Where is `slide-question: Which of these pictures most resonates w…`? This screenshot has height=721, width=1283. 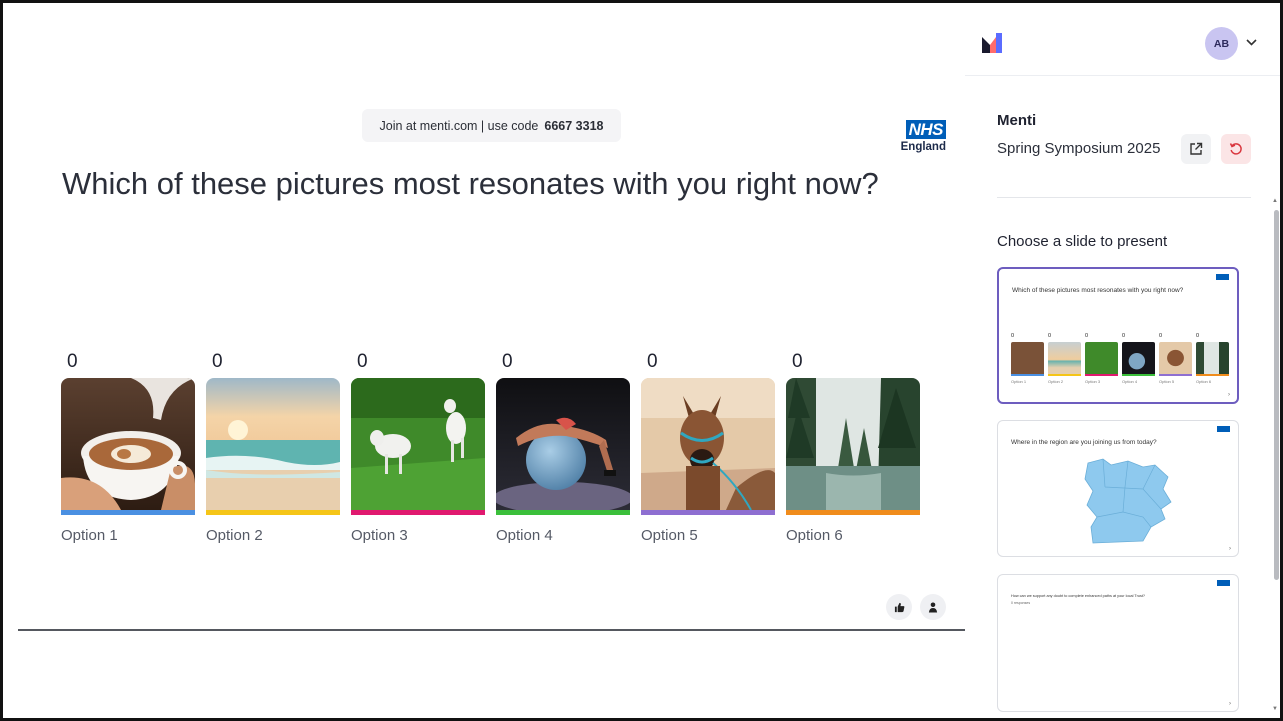 slide-question: Which of these pictures most resonates w… is located at coordinates (470, 183).